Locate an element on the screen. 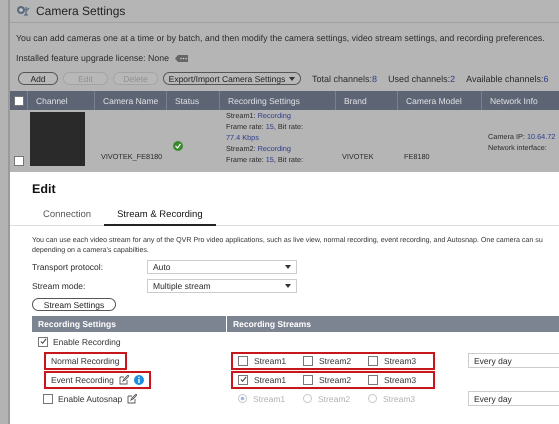 The width and height of the screenshot is (559, 424). setting-label: Event Recording is located at coordinates (82, 379).